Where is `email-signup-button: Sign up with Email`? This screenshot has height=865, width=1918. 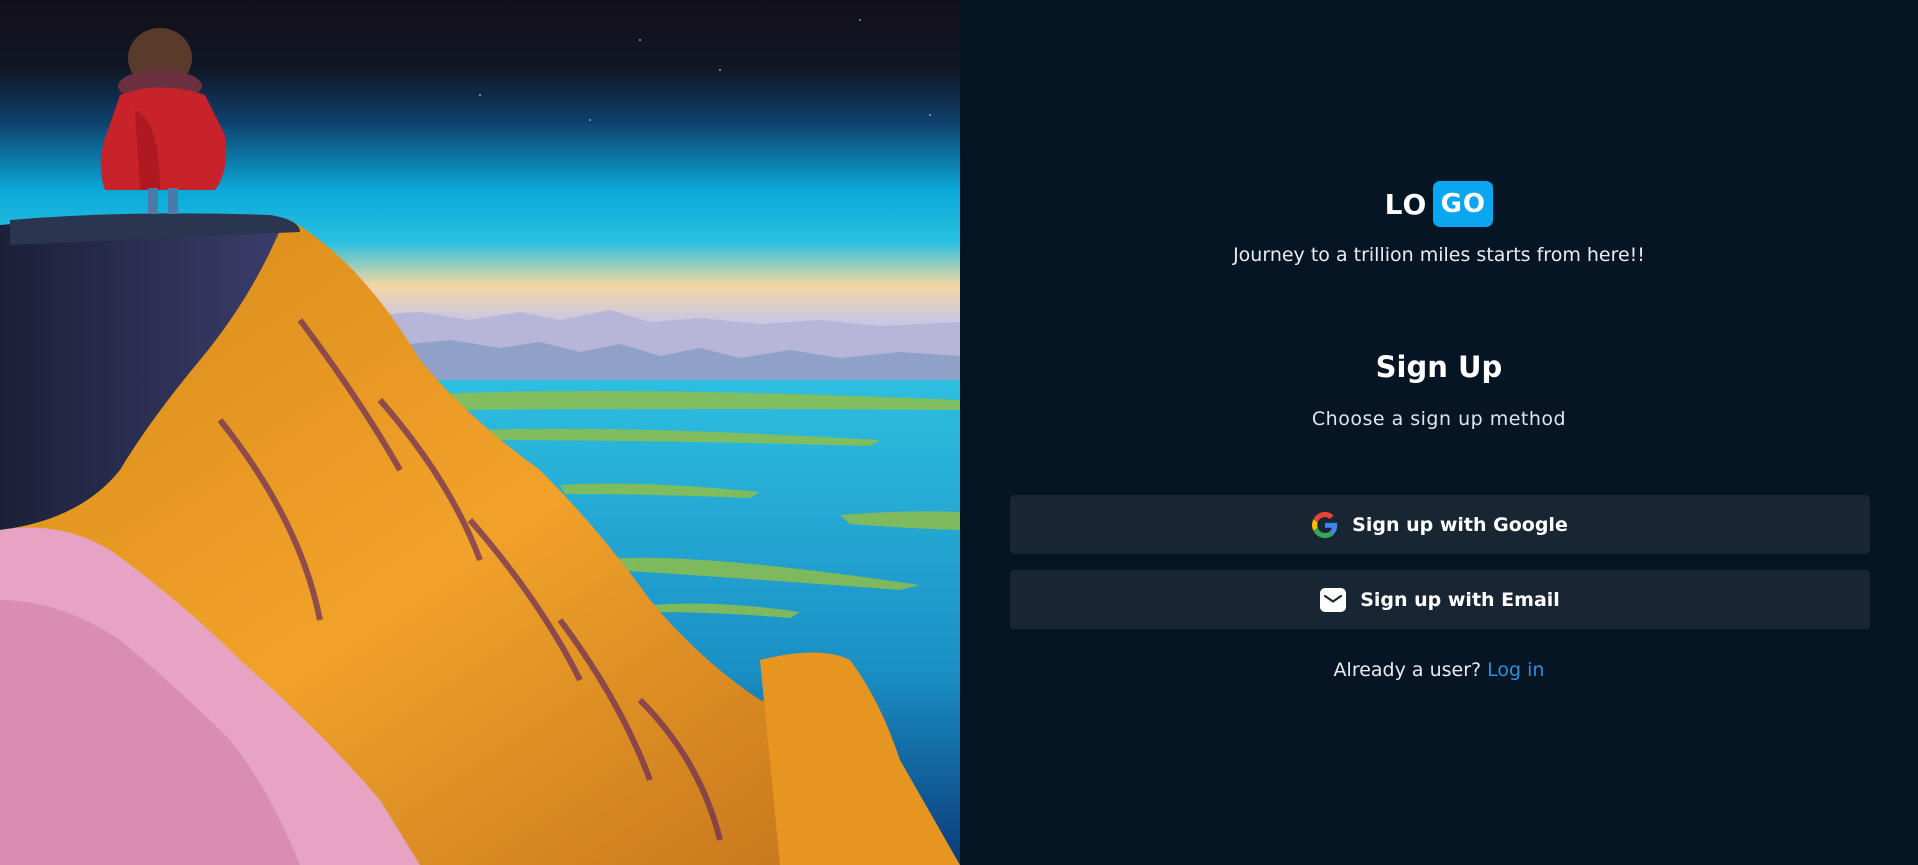
email-signup-button: Sign up with Email is located at coordinates (1440, 599).